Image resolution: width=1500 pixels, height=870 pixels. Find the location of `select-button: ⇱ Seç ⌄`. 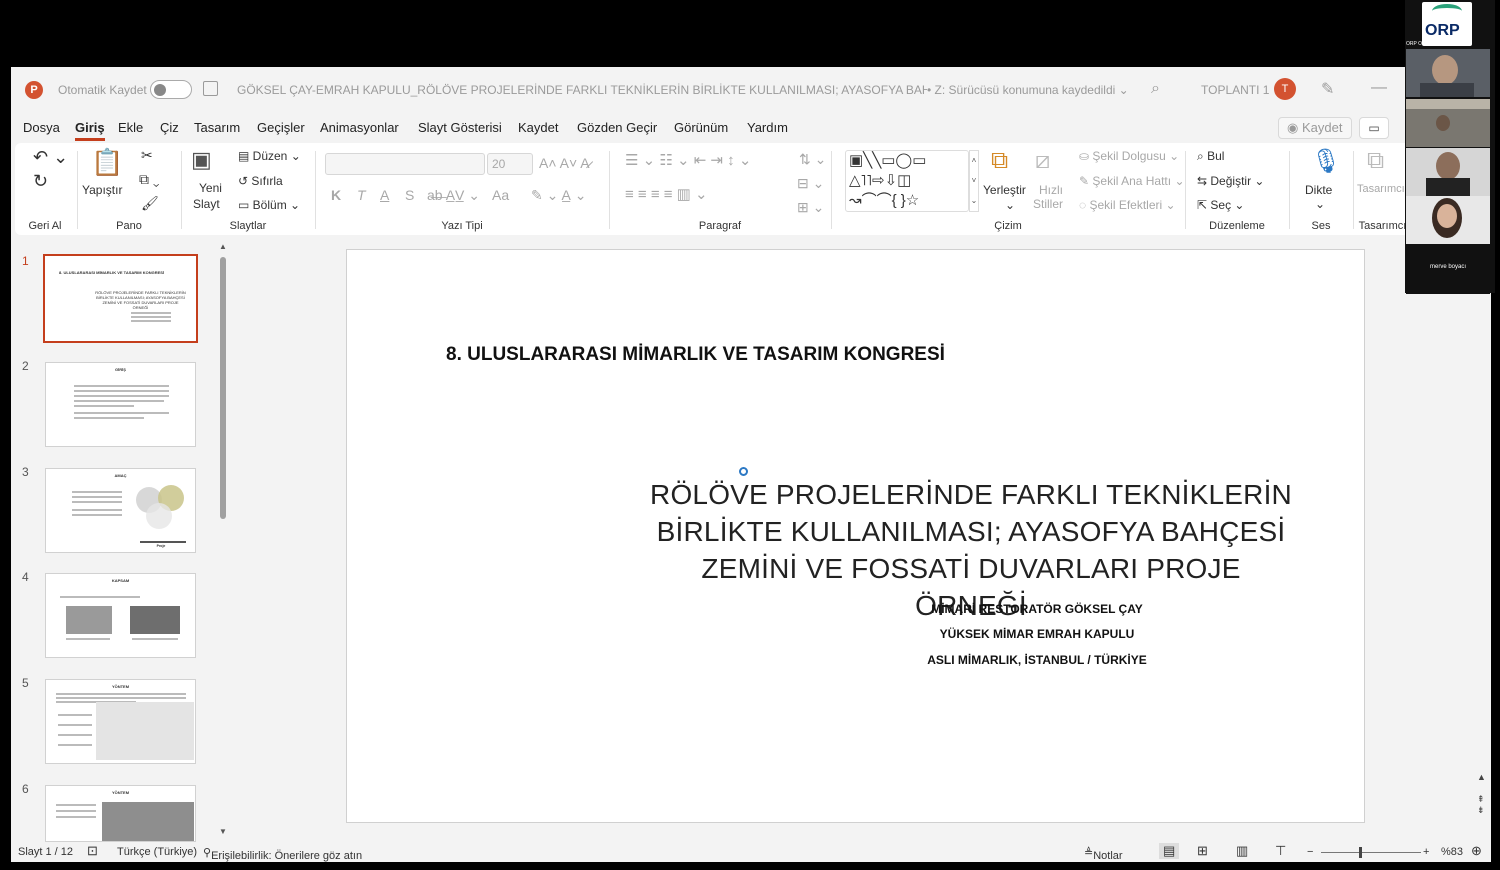

select-button: ⇱ Seç ⌄ is located at coordinates (1220, 205).